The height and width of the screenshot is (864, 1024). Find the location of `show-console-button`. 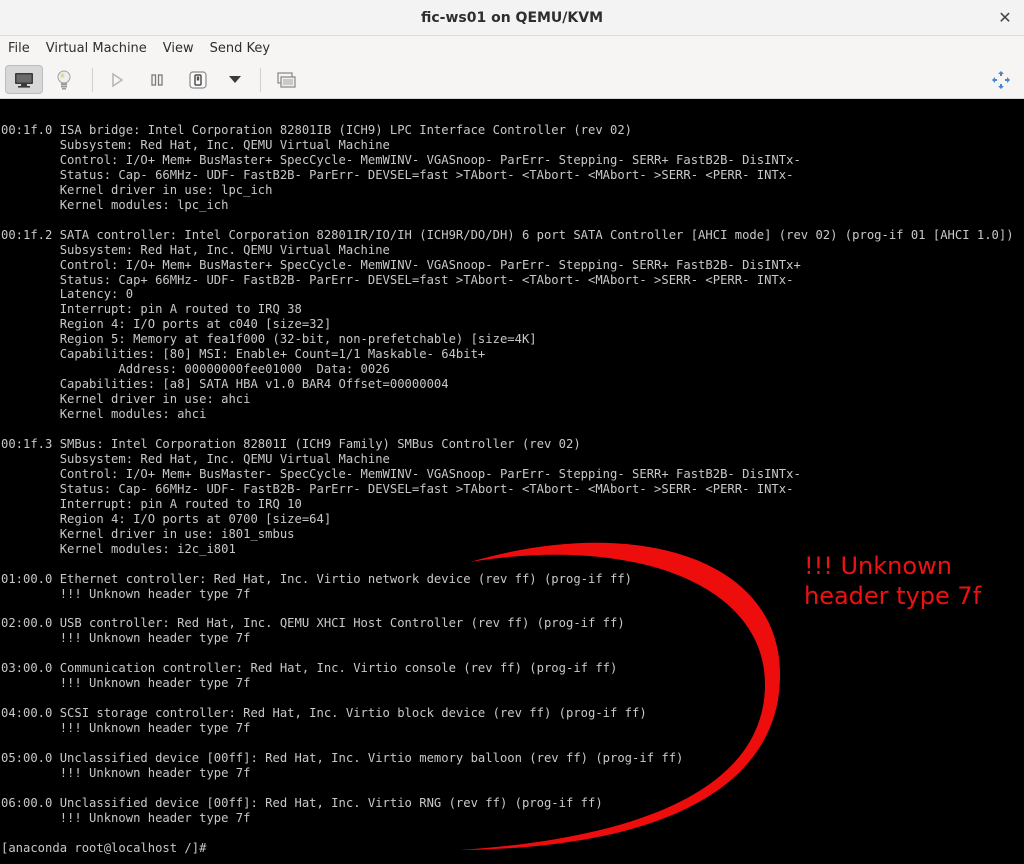

show-console-button is located at coordinates (24, 79).